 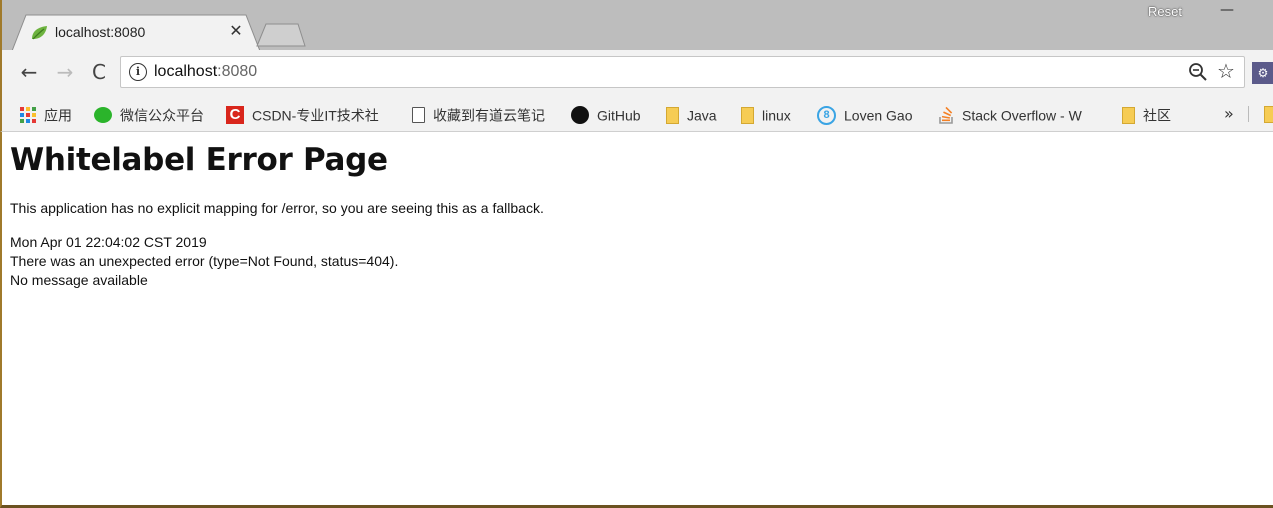 What do you see at coordinates (281, 34) in the screenshot?
I see `new-tab-button` at bounding box center [281, 34].